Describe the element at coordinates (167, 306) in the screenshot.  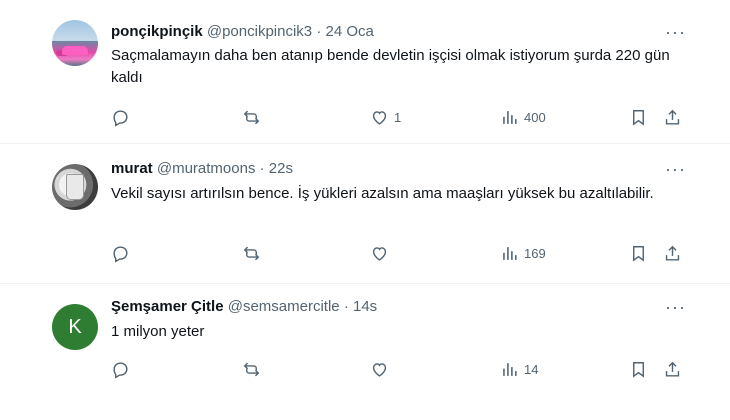
I see `display-name: Şemşamer Çitle` at that location.